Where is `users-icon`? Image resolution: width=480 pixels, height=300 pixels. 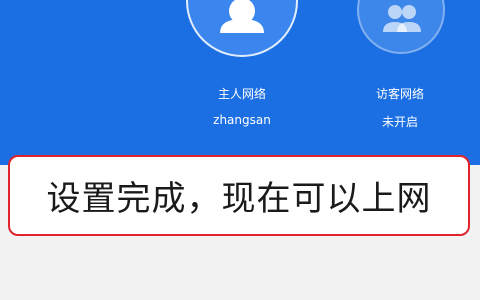 users-icon is located at coordinates (402, 18).